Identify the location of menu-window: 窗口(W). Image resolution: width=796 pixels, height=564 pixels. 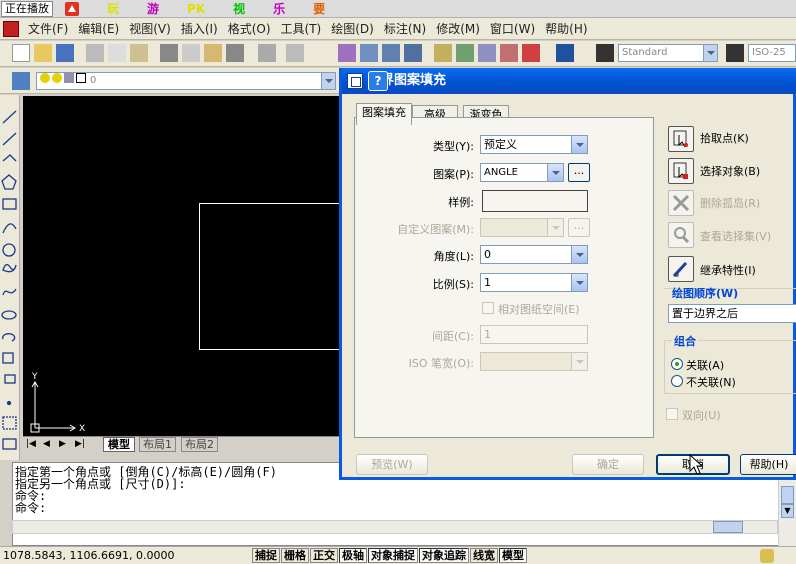
(512, 28).